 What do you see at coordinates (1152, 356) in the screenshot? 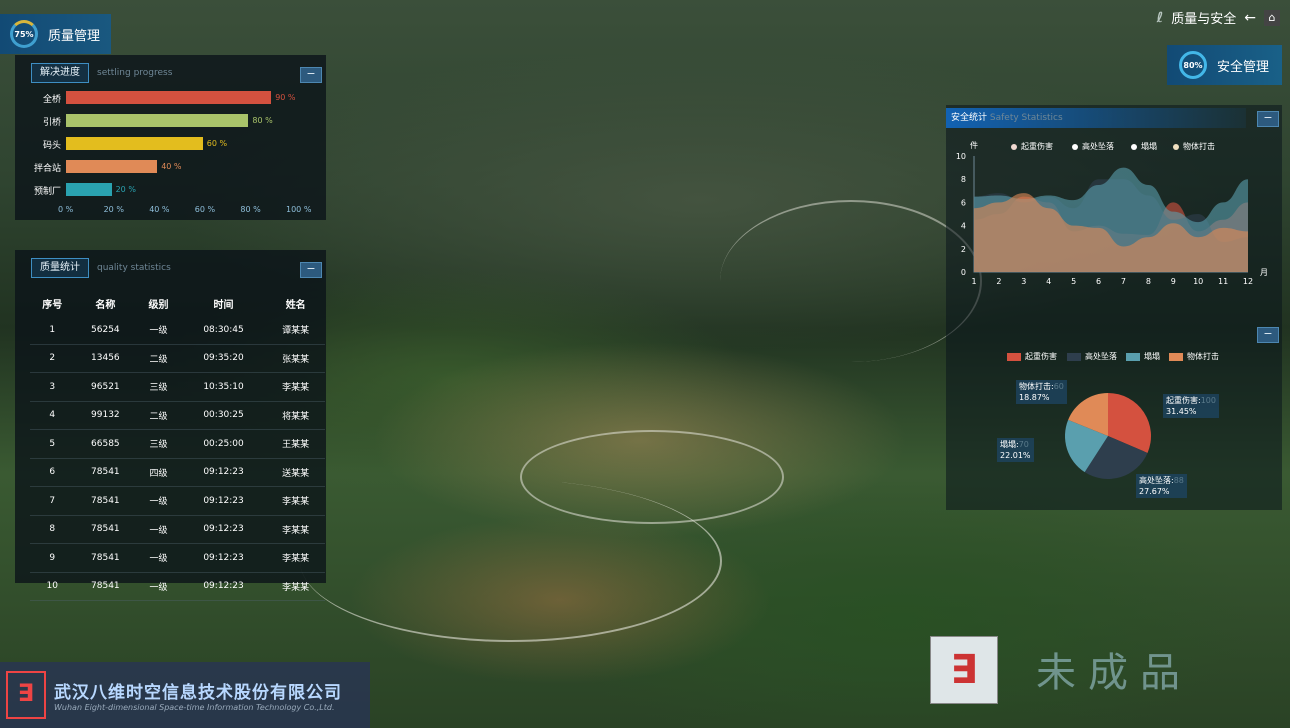
I see `legend-label: 塌塌` at bounding box center [1152, 356].